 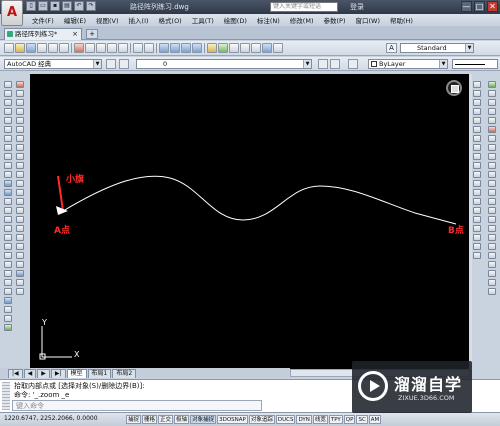 What do you see at coordinates (476, 129) in the screenshot?
I see `right-tool-6-icon` at bounding box center [476, 129].